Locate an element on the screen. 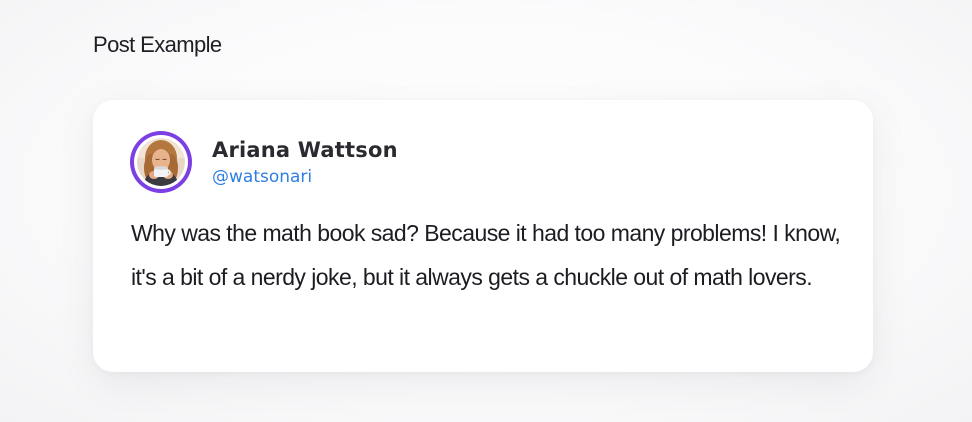 Image resolution: width=972 pixels, height=422 pixels. avatar-border is located at coordinates (161, 162).